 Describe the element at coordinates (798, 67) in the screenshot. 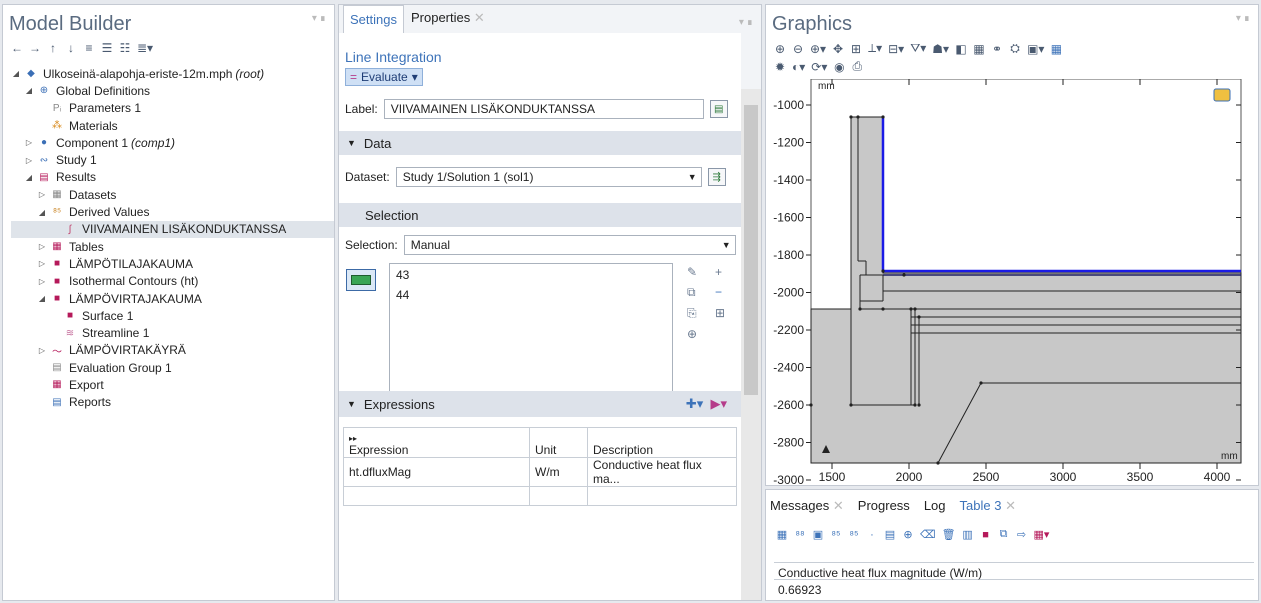

I see `color-icon: ◐▾` at that location.